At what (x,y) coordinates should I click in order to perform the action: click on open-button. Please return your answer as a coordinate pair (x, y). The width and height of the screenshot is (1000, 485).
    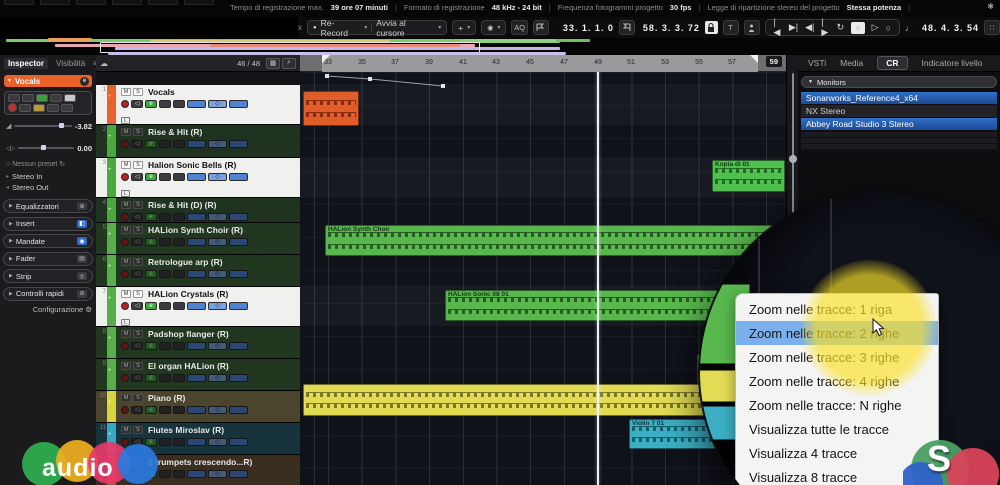
    Looking at the image, I should click on (70, 98).